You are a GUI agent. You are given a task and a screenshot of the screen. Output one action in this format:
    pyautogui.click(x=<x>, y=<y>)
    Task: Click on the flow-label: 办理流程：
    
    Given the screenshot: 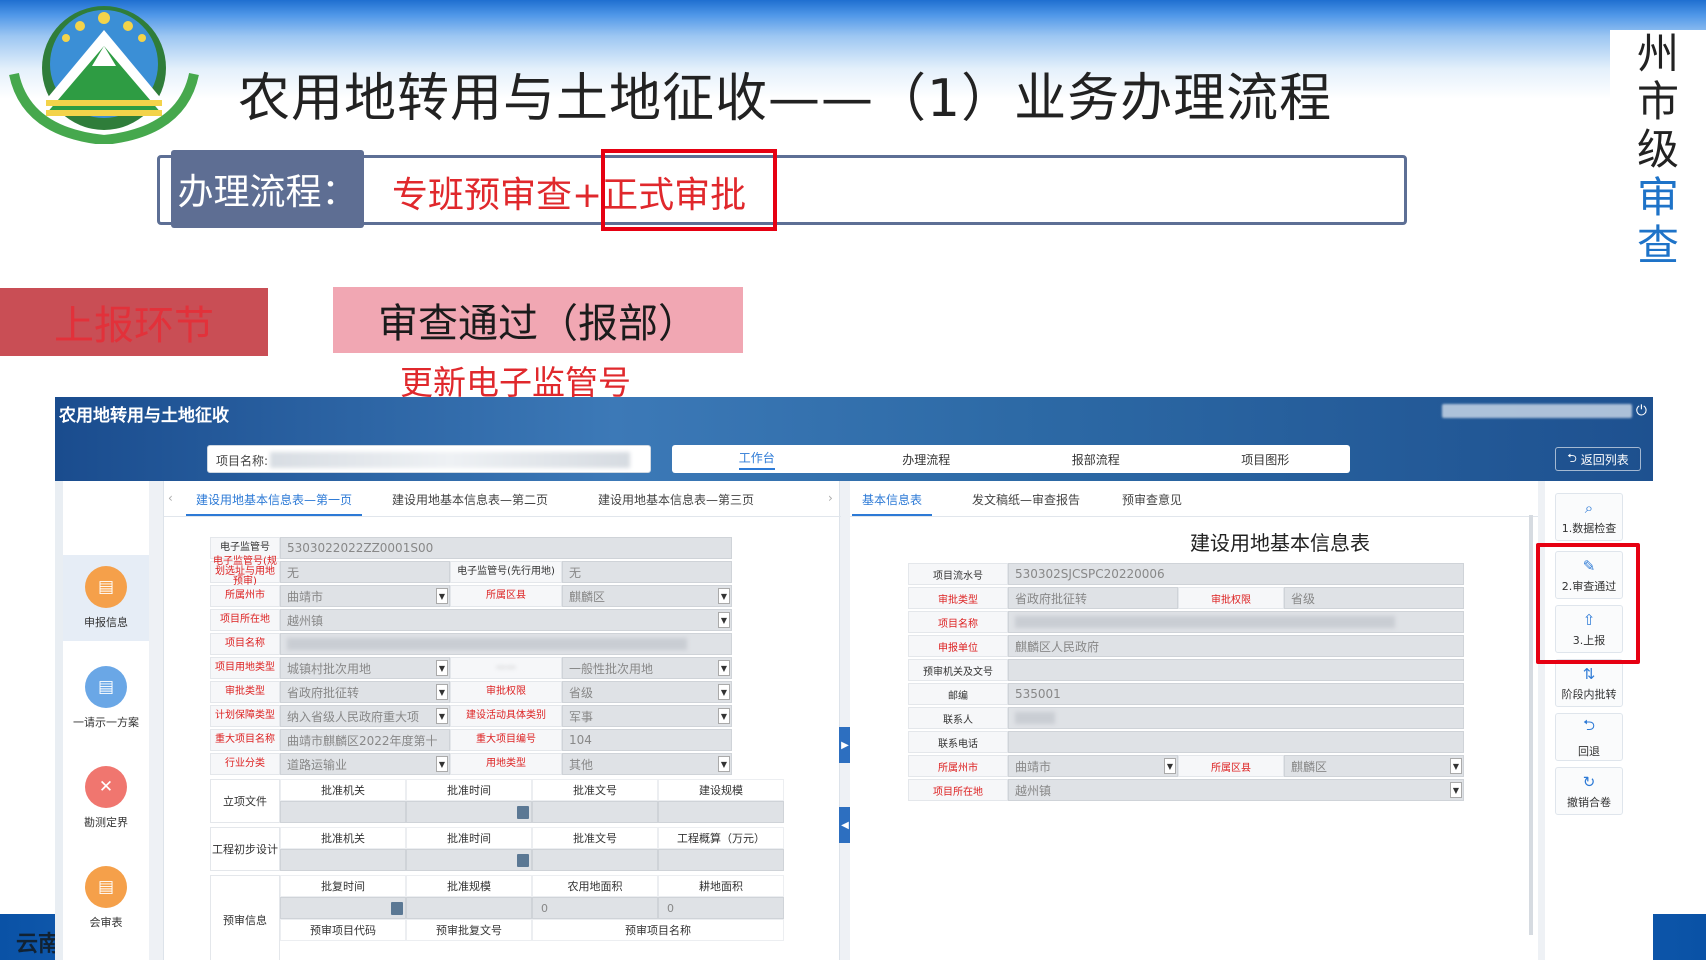 What is the action you would take?
    pyautogui.click(x=267, y=189)
    